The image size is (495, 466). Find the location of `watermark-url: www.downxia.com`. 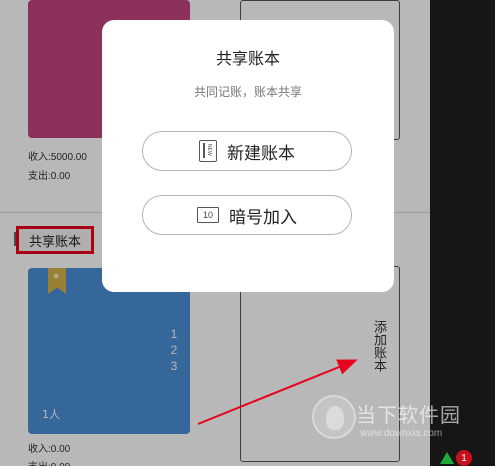

watermark-url: www.downxia.com is located at coordinates (401, 433).